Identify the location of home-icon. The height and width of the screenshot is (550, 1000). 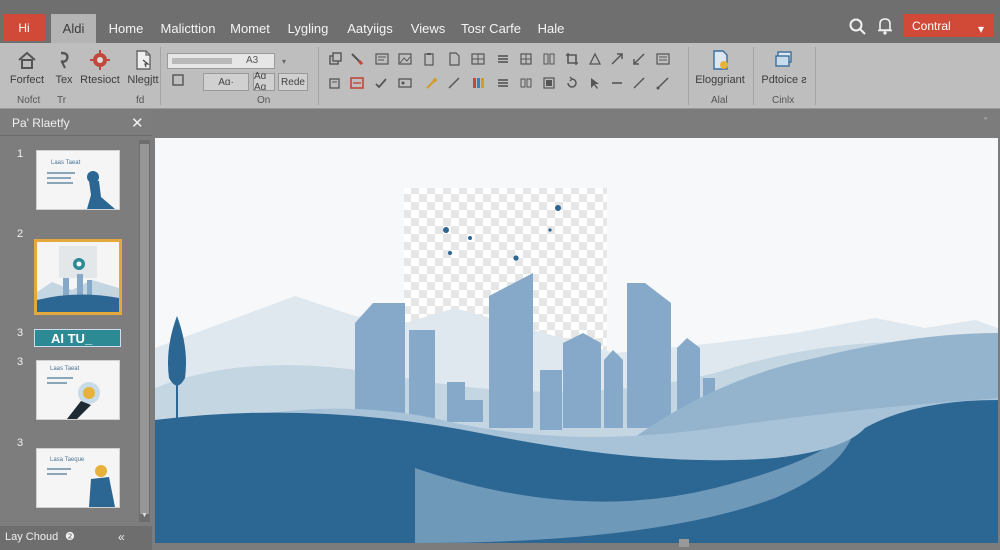
(27, 60).